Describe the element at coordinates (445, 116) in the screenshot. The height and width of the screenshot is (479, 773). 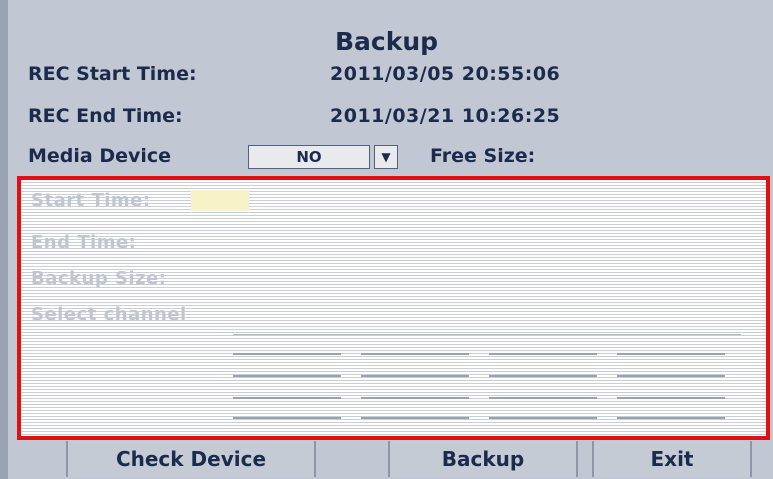
I see `rec-end-value: 2011/03/21 10:26:25` at that location.